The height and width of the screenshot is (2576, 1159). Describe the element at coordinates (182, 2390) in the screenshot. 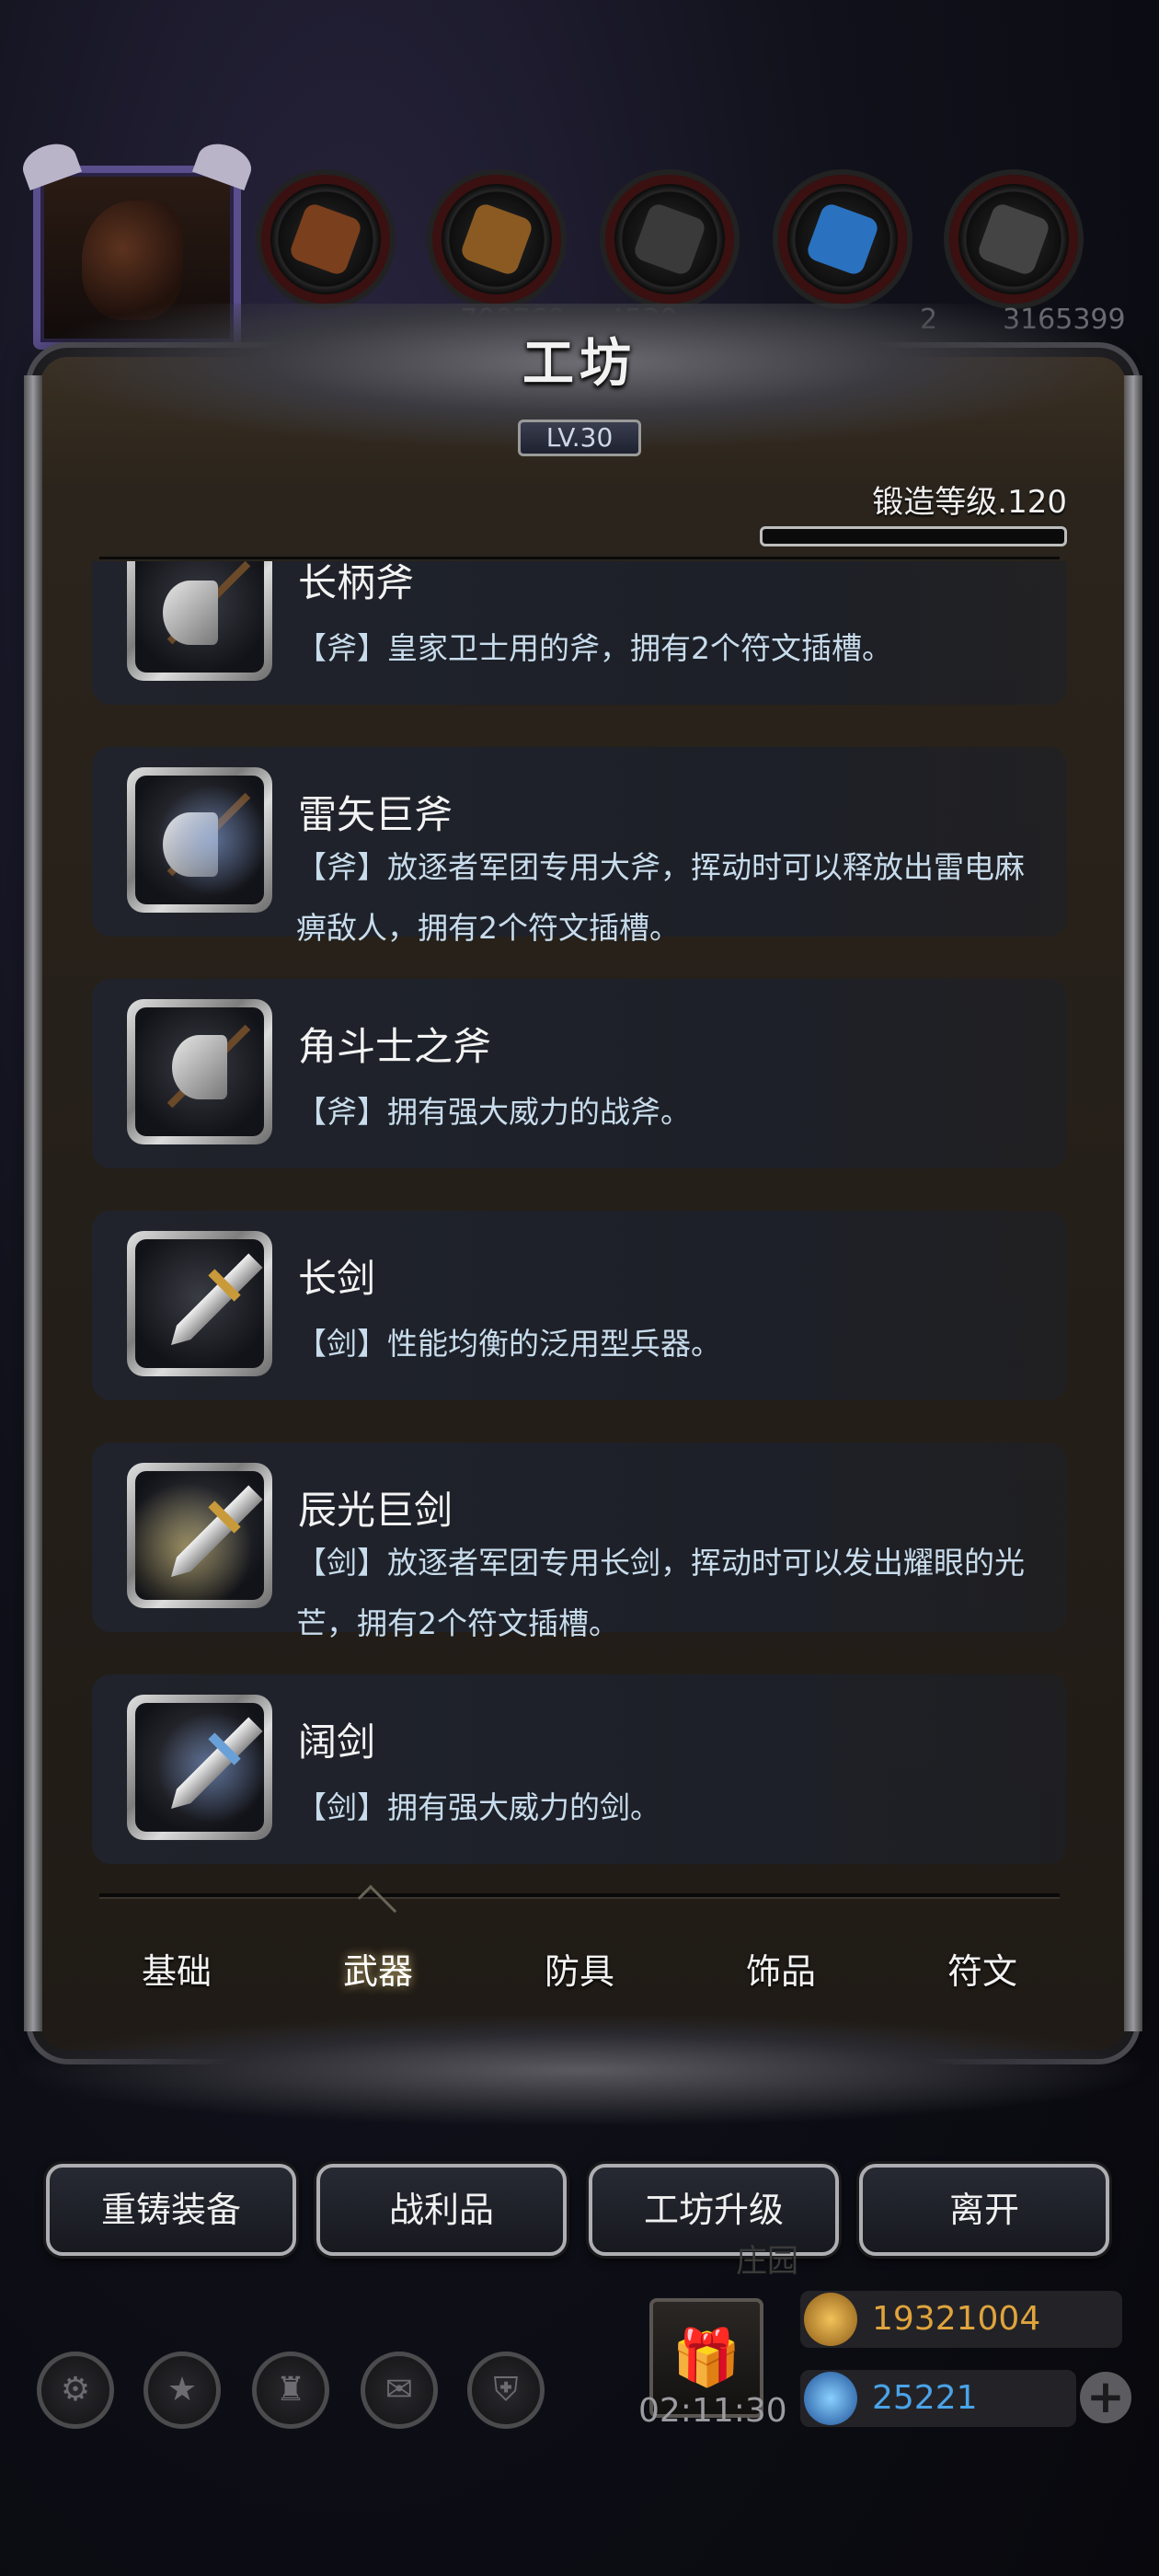

I see `achievement-icon: ★` at that location.